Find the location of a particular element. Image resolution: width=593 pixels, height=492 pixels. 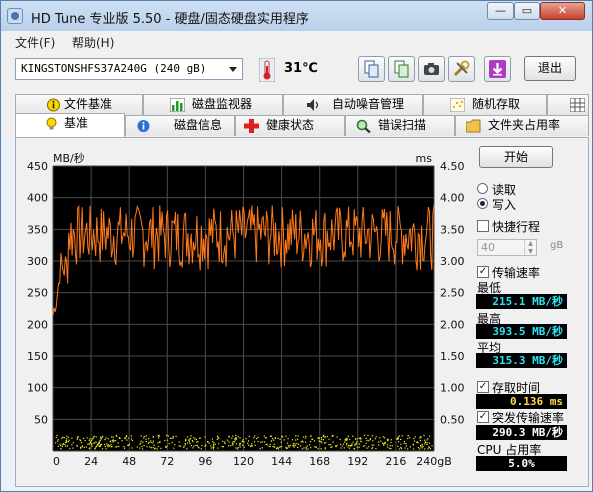

y-left-tick-label: 400 is located at coordinates (37, 198).